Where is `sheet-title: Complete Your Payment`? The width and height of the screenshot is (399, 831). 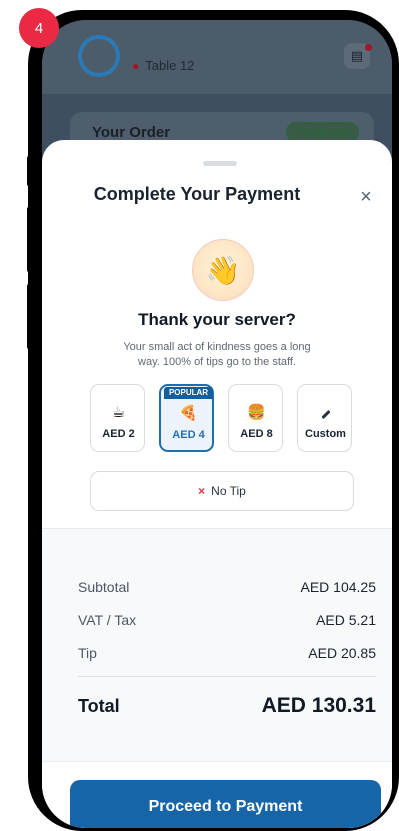
sheet-title: Complete Your Payment is located at coordinates (197, 194).